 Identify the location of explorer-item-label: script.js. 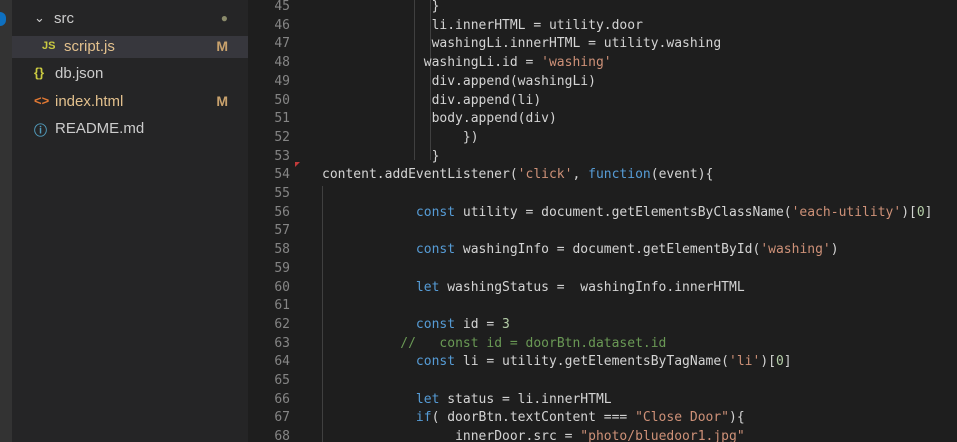
(89, 46).